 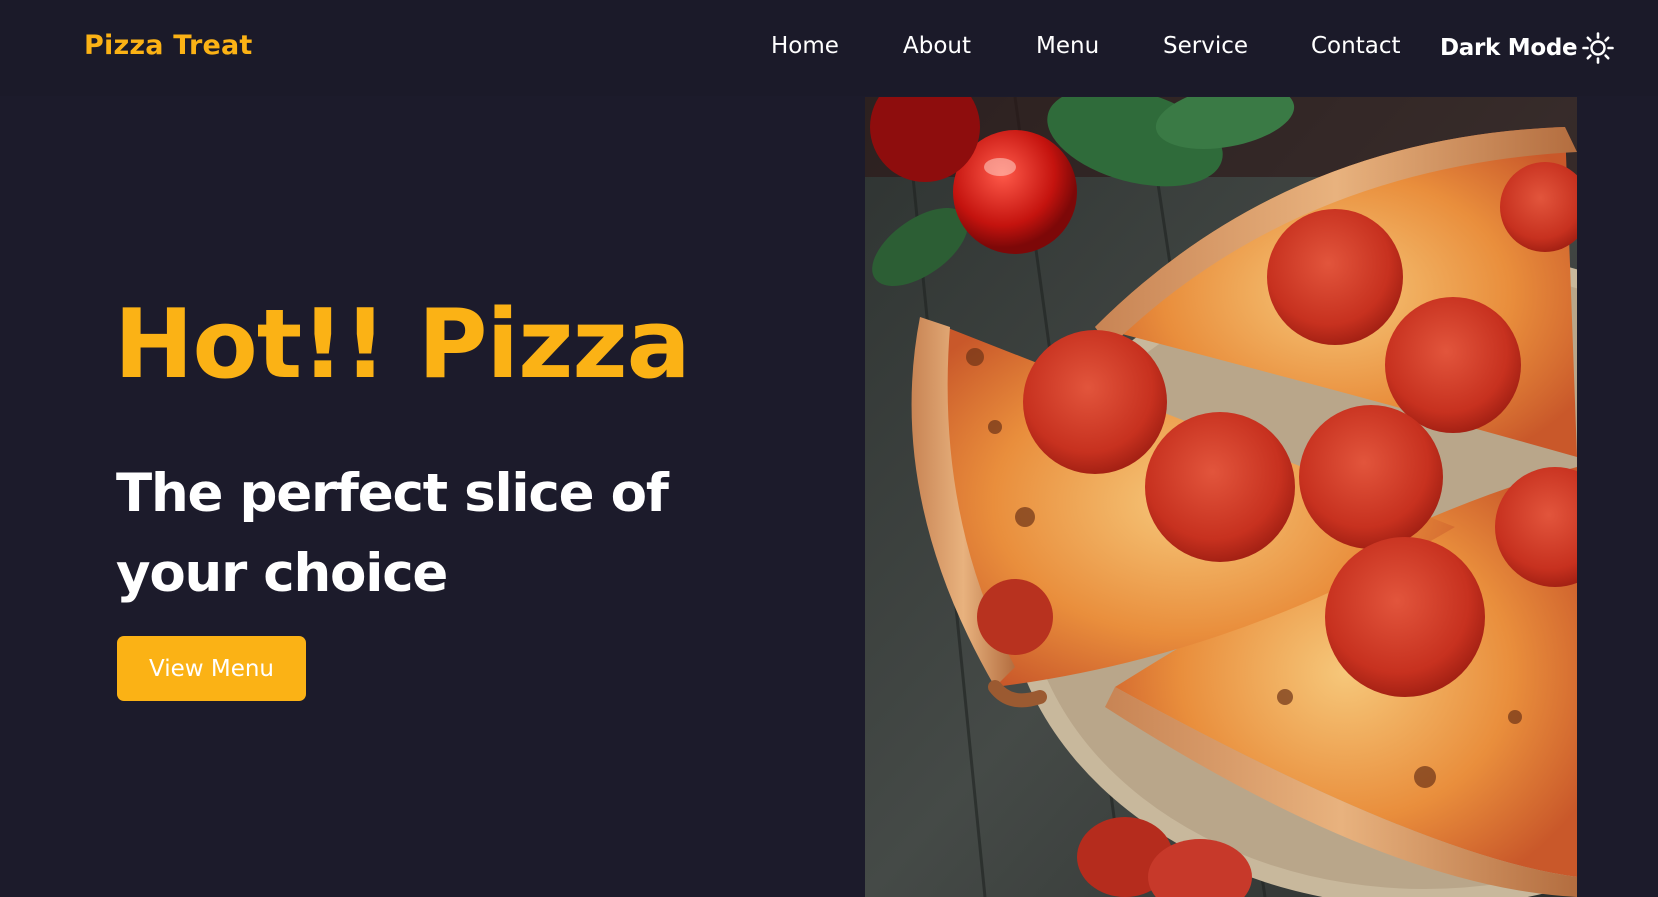 I want to click on hero-title: Hot!! Pizza, so click(x=402, y=345).